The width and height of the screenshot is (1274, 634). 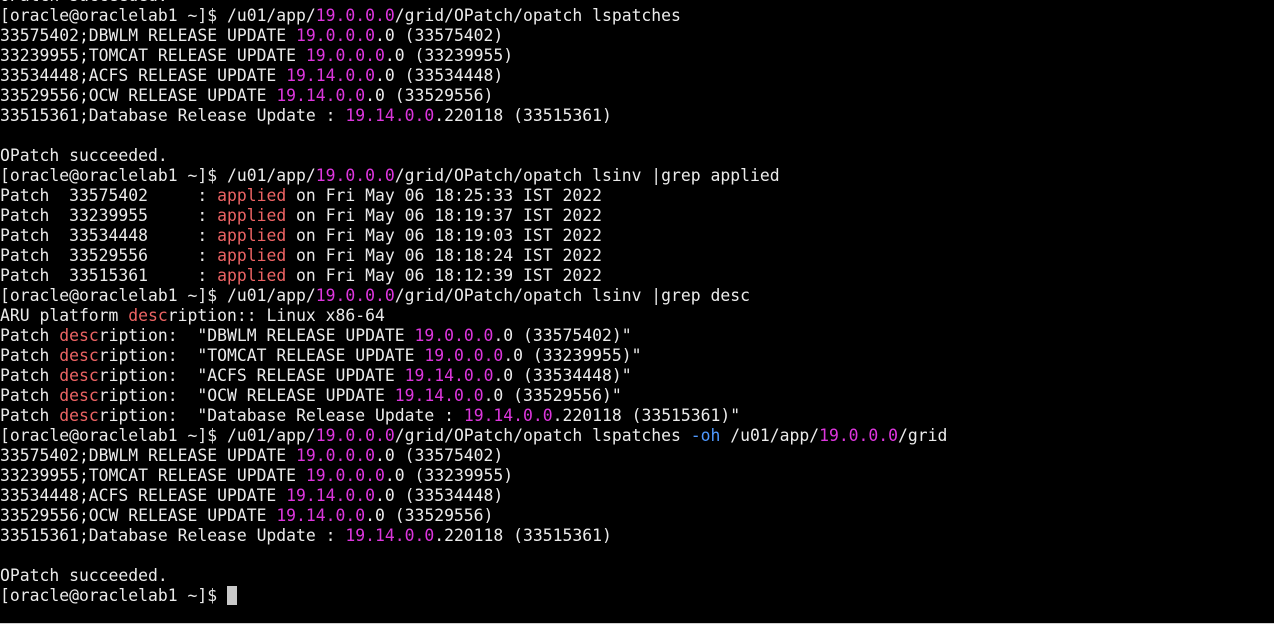 What do you see at coordinates (109, 255) in the screenshot?
I see `line-text: Patch 33529556 :` at bounding box center [109, 255].